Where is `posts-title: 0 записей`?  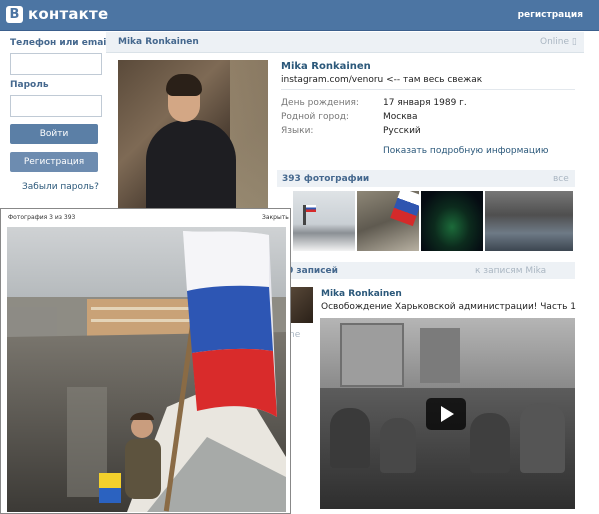
posts-title: 0 записей is located at coordinates (312, 271).